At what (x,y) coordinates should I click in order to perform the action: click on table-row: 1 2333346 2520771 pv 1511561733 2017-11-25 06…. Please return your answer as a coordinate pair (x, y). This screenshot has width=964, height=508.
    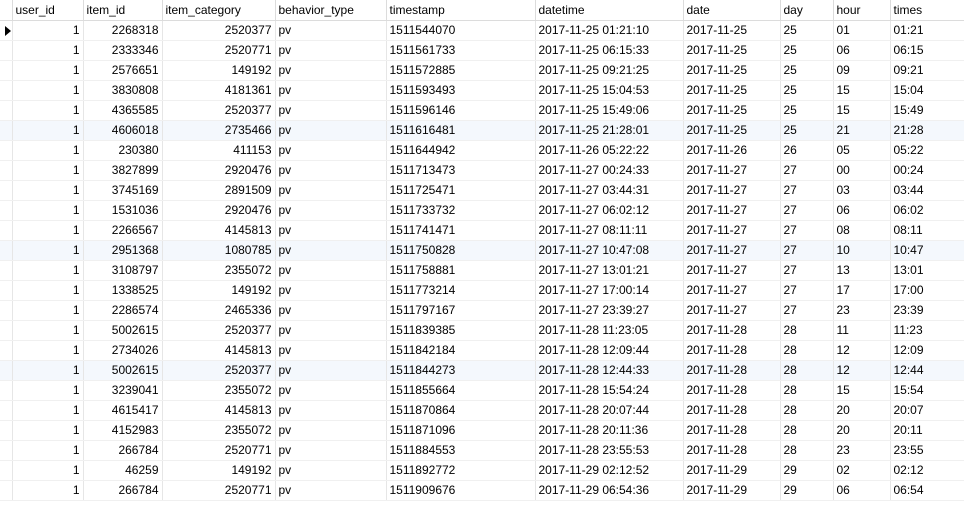
    Looking at the image, I should click on (482, 50).